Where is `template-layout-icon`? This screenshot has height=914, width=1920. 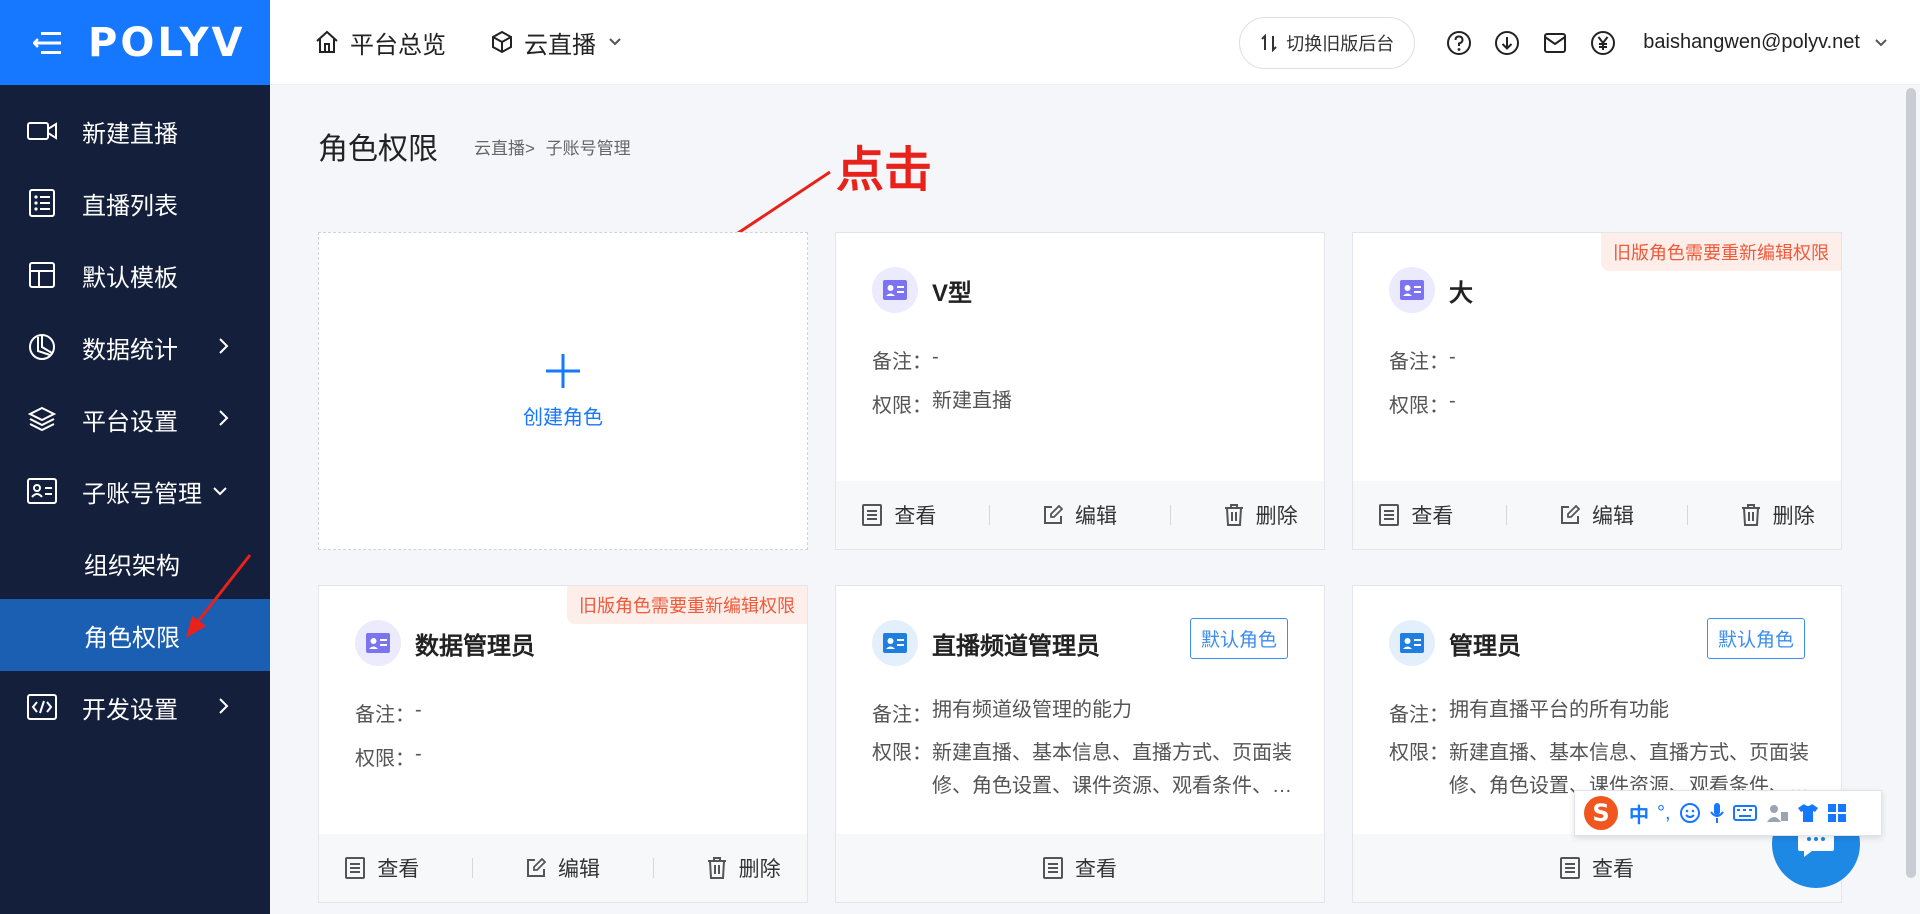
template-layout-icon is located at coordinates (42, 275).